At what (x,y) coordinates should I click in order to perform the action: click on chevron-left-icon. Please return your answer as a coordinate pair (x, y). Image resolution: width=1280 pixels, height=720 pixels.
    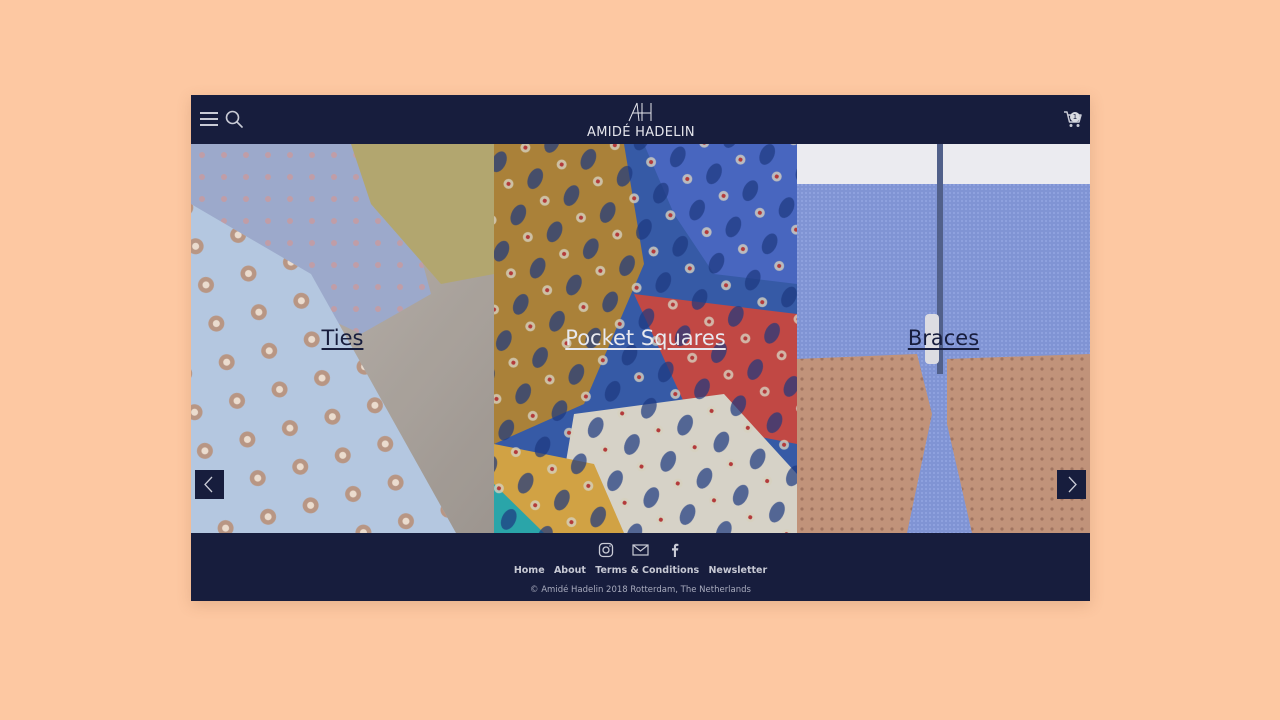
    Looking at the image, I should click on (208, 484).